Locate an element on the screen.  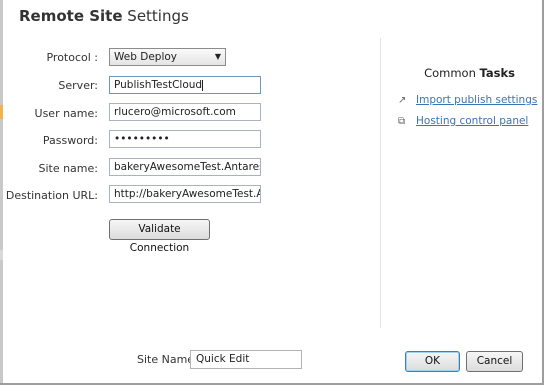
text-caret is located at coordinates (203, 85).